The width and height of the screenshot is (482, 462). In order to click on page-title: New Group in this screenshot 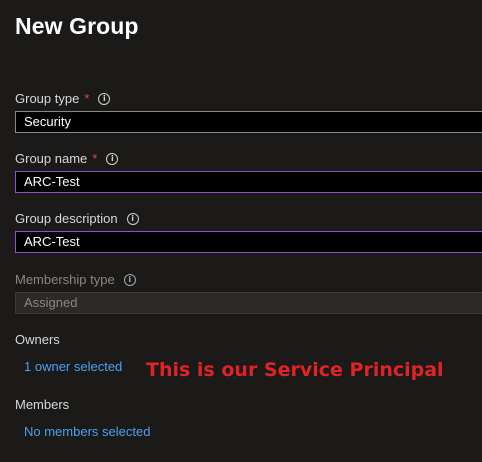, I will do `click(77, 26)`.